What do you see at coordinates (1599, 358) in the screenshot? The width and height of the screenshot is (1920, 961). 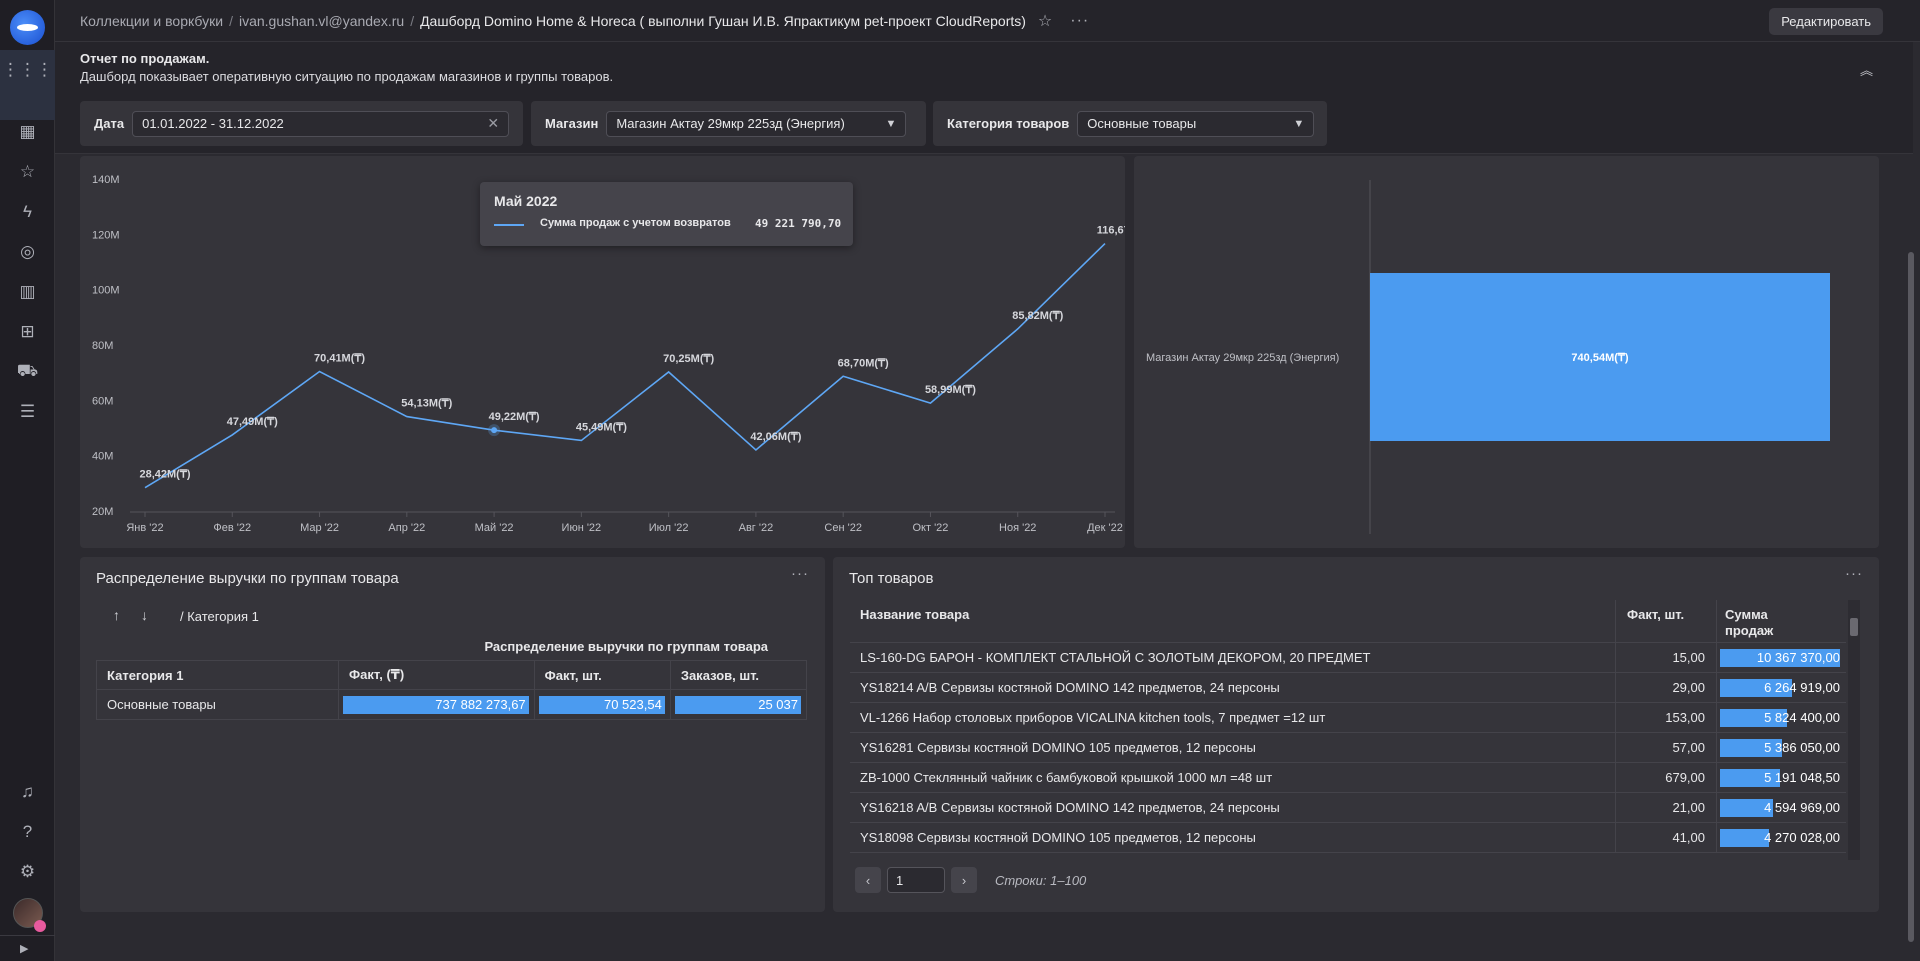 I see `data-label: 740,54М(₸)` at bounding box center [1599, 358].